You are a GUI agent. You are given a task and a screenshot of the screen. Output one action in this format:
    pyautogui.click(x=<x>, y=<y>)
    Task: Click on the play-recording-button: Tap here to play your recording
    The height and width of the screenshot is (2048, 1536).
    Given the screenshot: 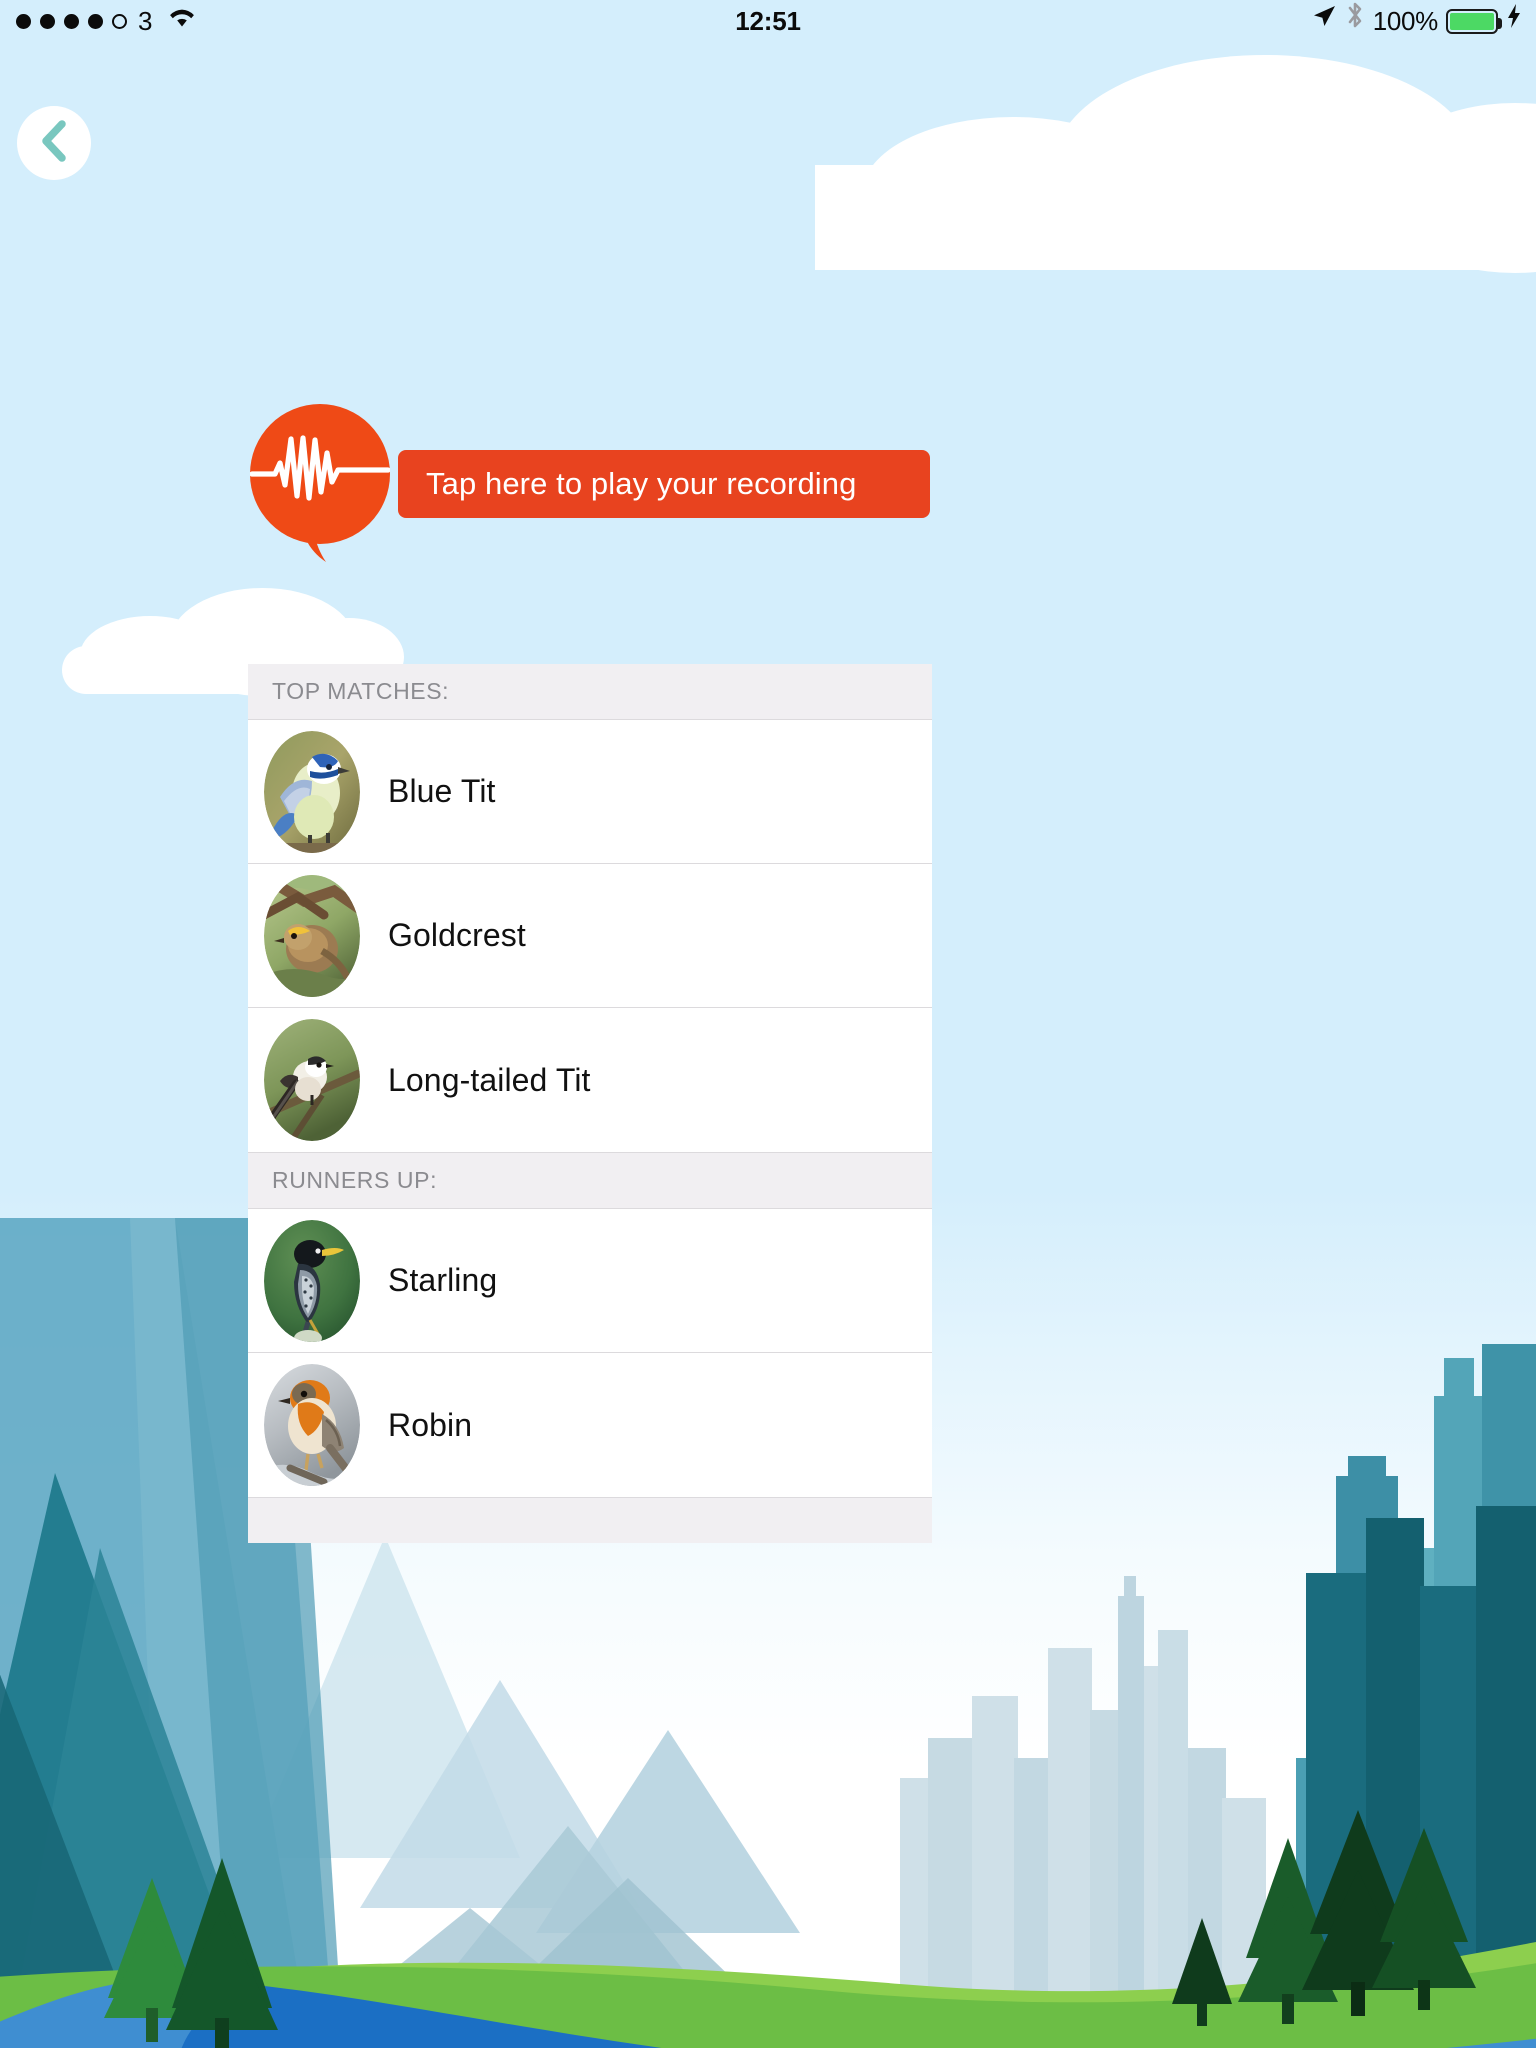 What is the action you would take?
    pyautogui.click(x=664, y=484)
    